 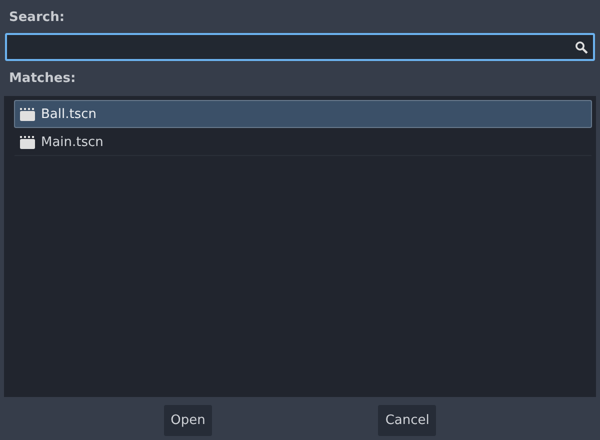 I want to click on file-item: Ball.tscn, so click(x=303, y=114).